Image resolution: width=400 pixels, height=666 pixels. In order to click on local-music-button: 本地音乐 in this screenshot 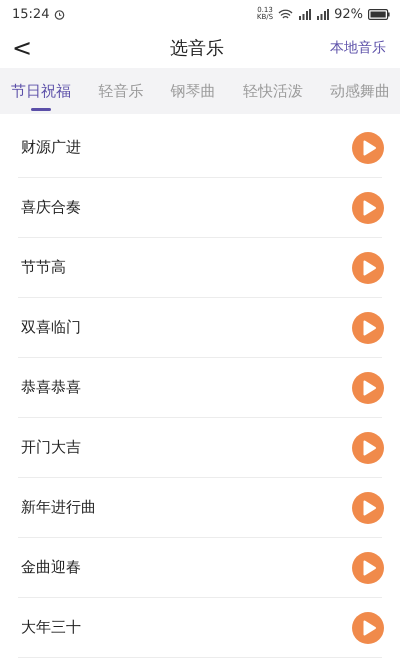, I will do `click(358, 48)`.